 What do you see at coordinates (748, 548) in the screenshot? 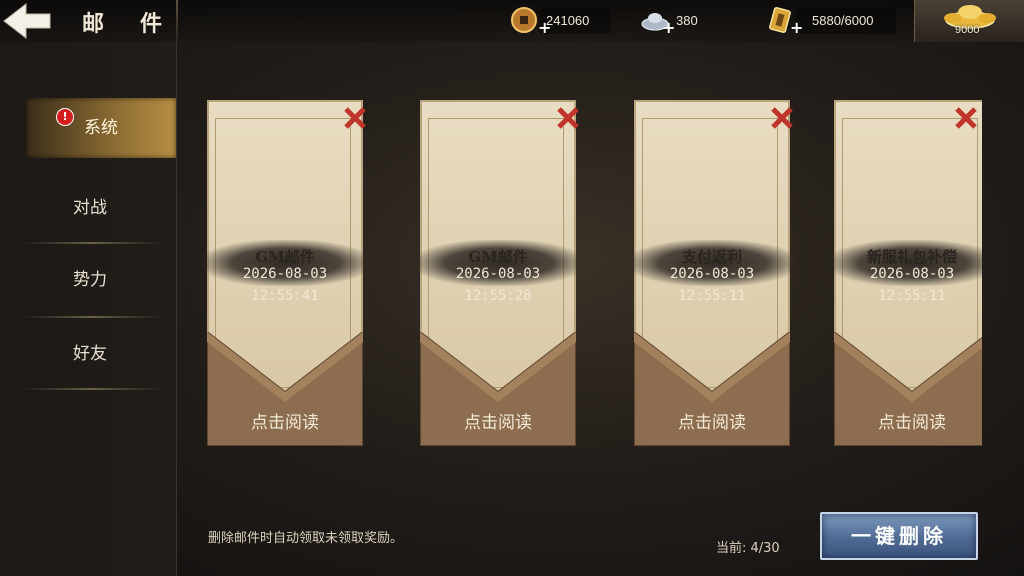
I see `mail-count: 当前: 4/30` at bounding box center [748, 548].